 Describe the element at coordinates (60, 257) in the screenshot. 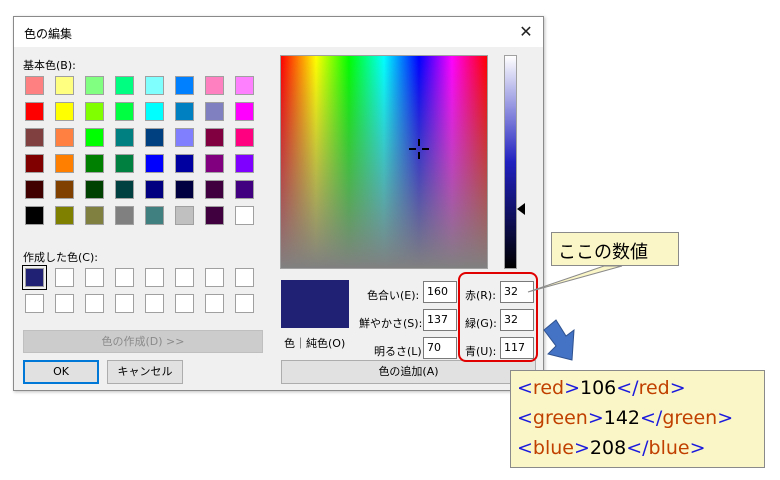

I see `custom-colors-label: 作成した色(C):` at that location.